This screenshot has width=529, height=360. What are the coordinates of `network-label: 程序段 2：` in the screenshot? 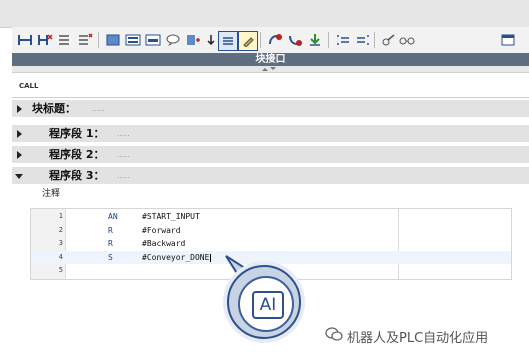 It's located at (77, 154).